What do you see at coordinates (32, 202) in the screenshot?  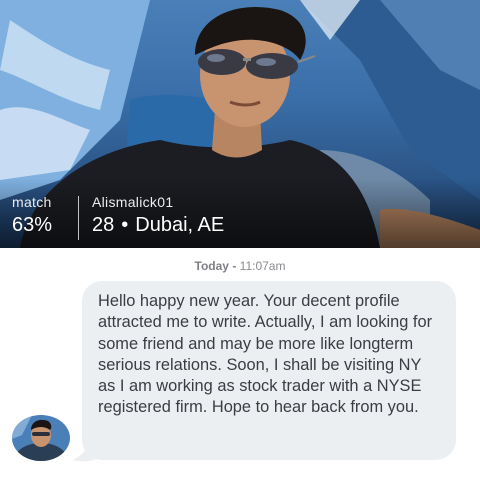 I see `match-label: match` at bounding box center [32, 202].